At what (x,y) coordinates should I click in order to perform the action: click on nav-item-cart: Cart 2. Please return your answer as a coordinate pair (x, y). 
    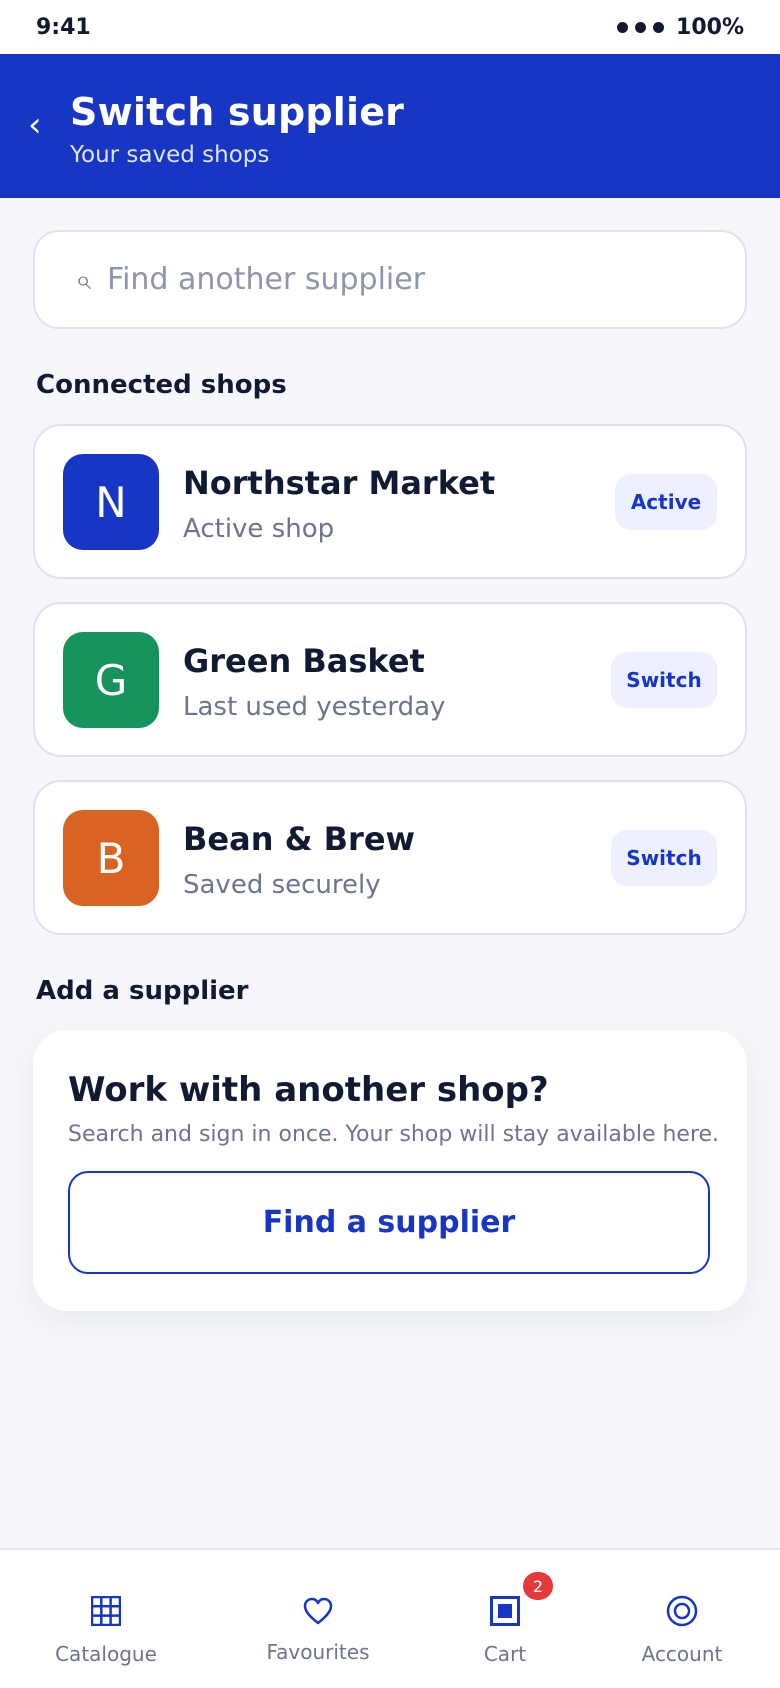
    Looking at the image, I should click on (505, 1619).